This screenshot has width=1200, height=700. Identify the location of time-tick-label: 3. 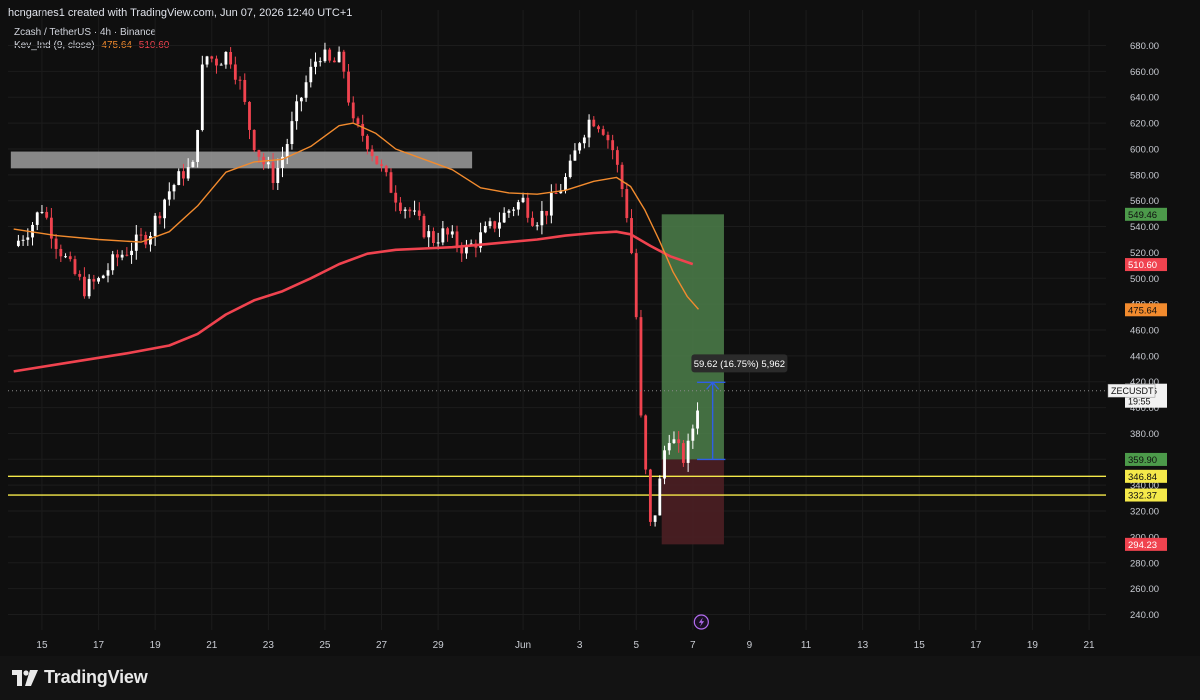
(580, 645).